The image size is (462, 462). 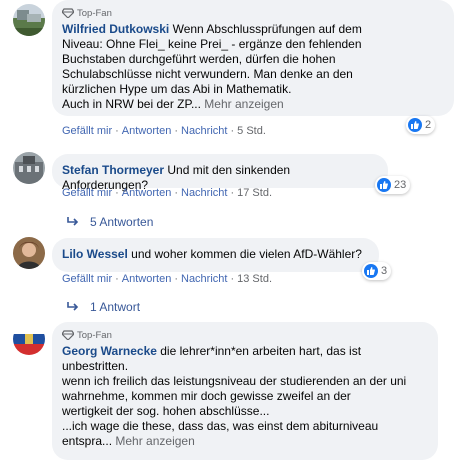 What do you see at coordinates (393, 185) in the screenshot?
I see `reaction-count: 23` at bounding box center [393, 185].